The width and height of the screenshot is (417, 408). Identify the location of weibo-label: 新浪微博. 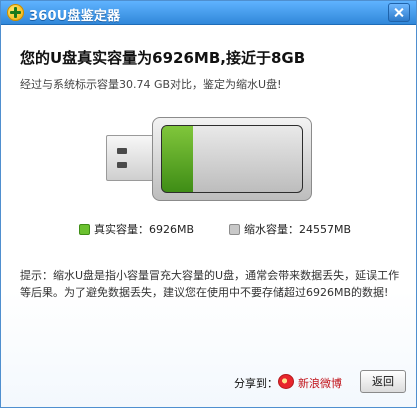
(320, 383).